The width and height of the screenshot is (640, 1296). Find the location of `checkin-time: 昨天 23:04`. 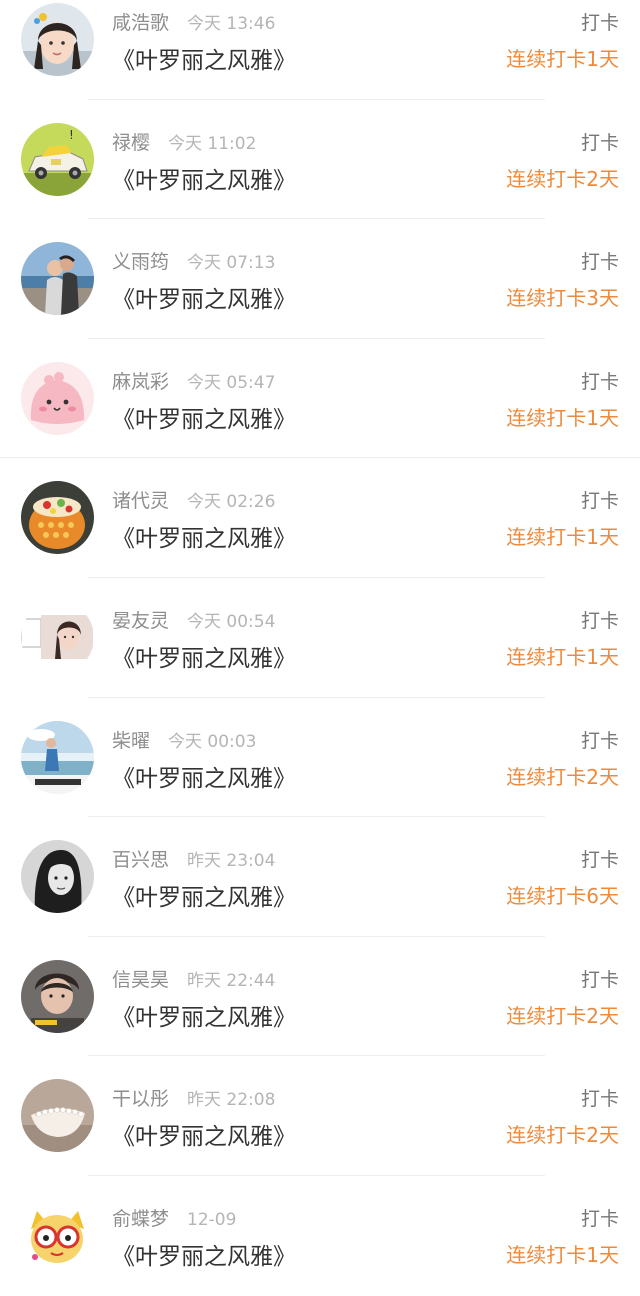

checkin-time: 昨天 23:04 is located at coordinates (231, 861).